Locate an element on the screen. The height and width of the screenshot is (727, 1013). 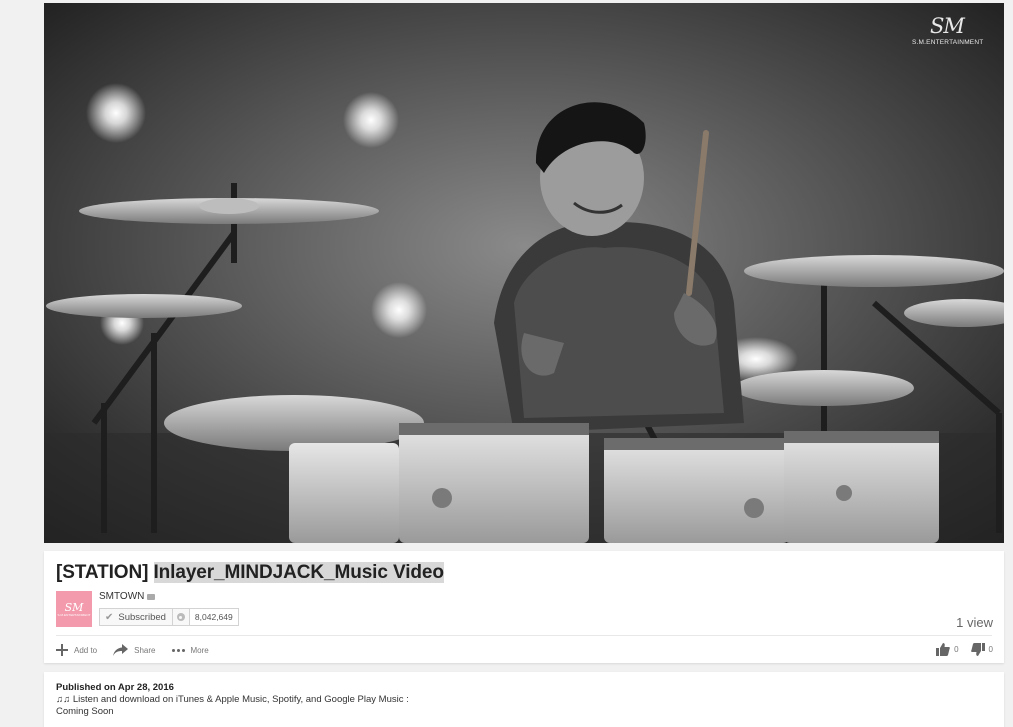
subscribe-group: ✔ Subscribed 8,042,649 is located at coordinates (169, 617).